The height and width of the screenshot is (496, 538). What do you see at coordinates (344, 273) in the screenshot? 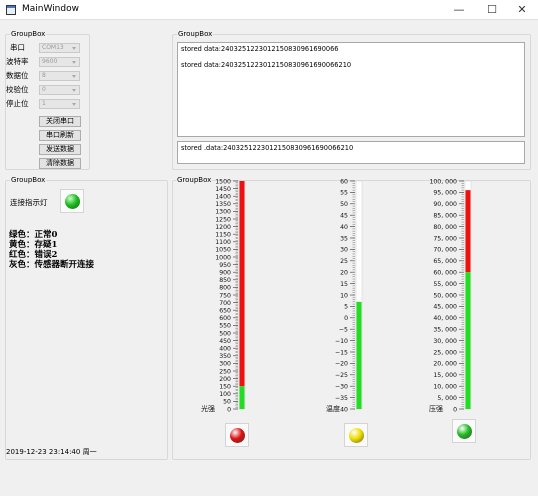
I see `gauge-tick-label: 20` at bounding box center [344, 273].